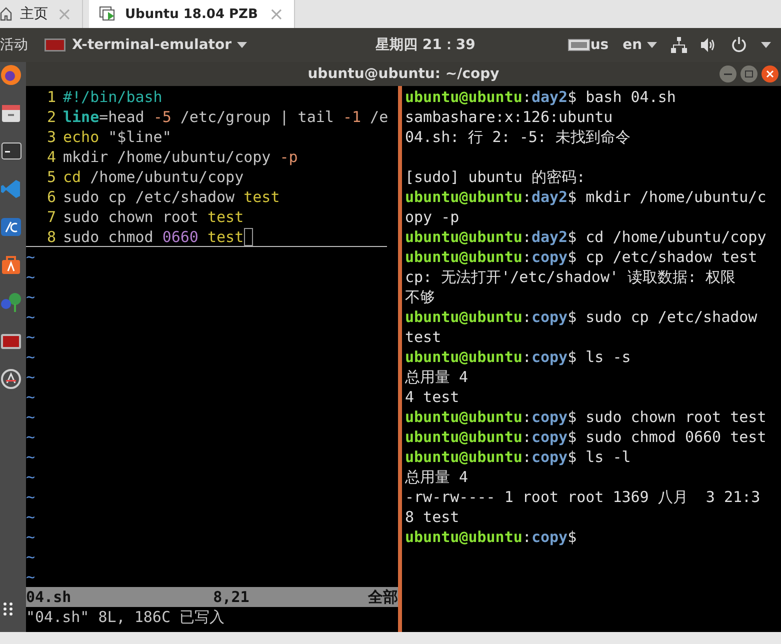 This screenshot has height=644, width=781. I want to click on terminal-line: ubuntu@ubuntu:copy$ sudo chmod 0660 test, so click(585, 437).